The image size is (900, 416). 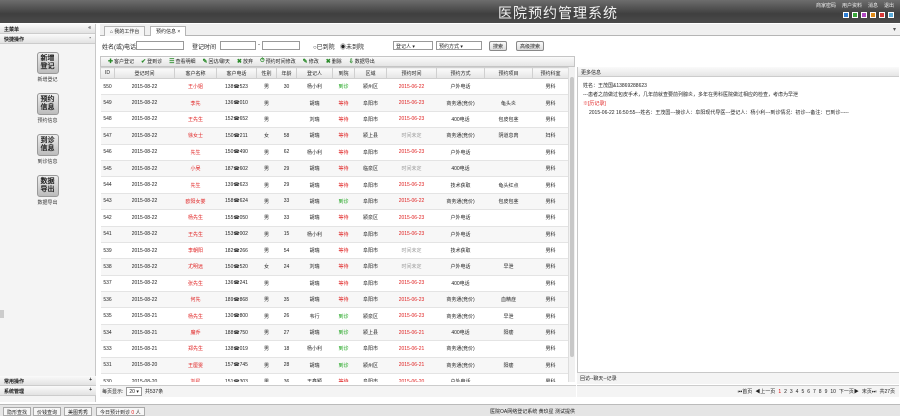 I want to click on tab-appointments: 预约信息 ×, so click(x=168, y=31).